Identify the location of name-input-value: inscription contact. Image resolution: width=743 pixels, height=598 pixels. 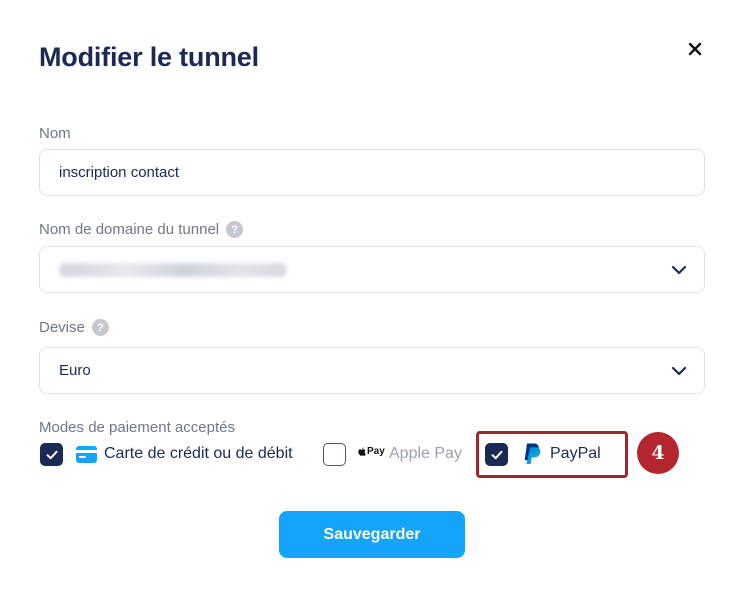
(119, 172).